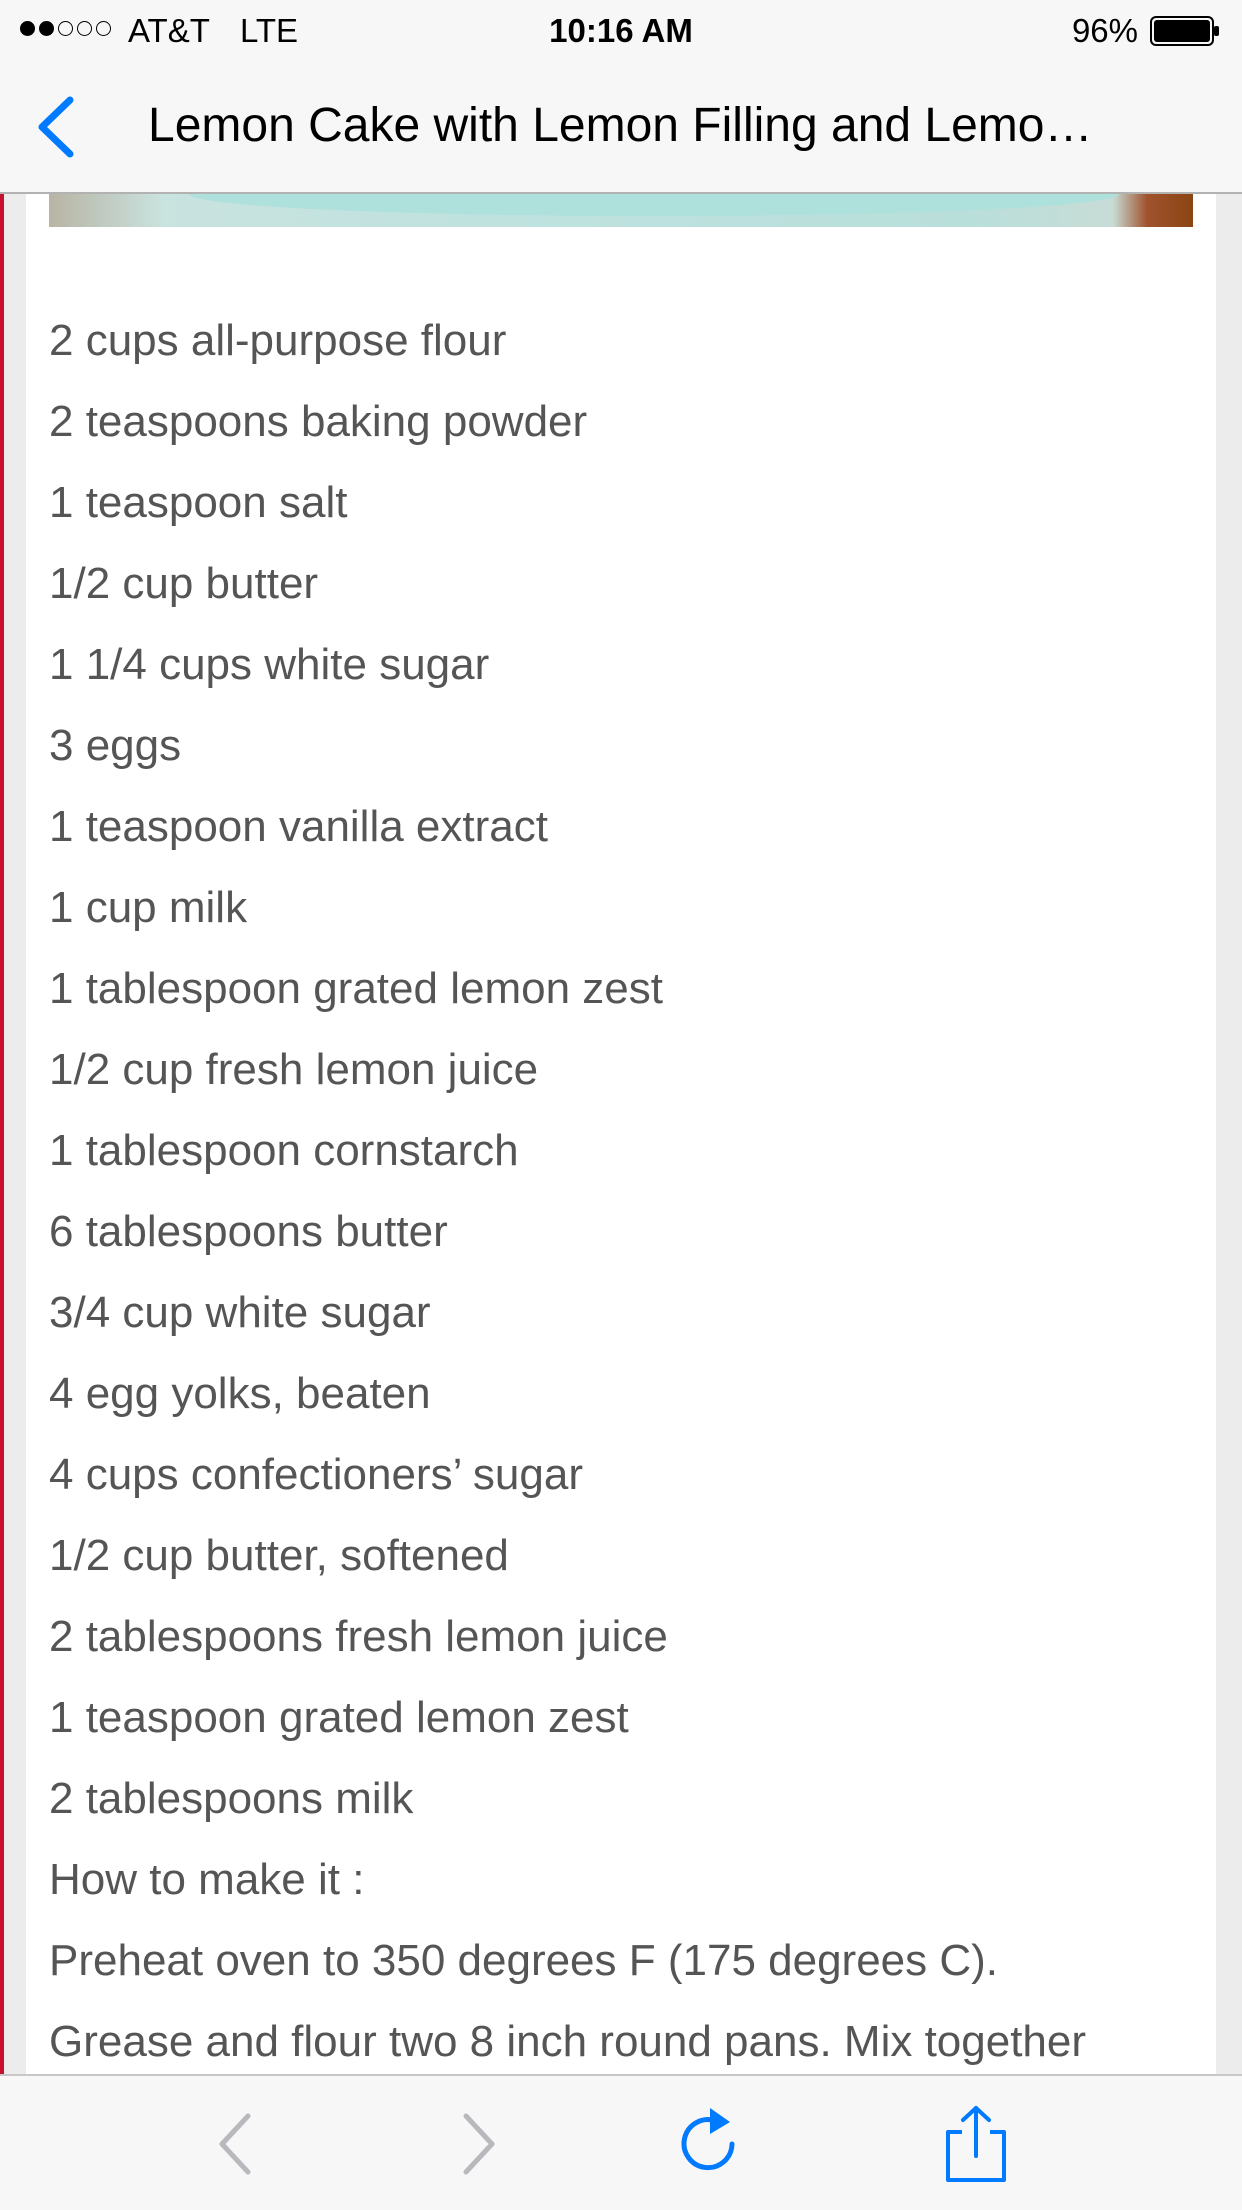 The width and height of the screenshot is (1242, 2210). Describe the element at coordinates (976, 2144) in the screenshot. I see `share-icon` at that location.